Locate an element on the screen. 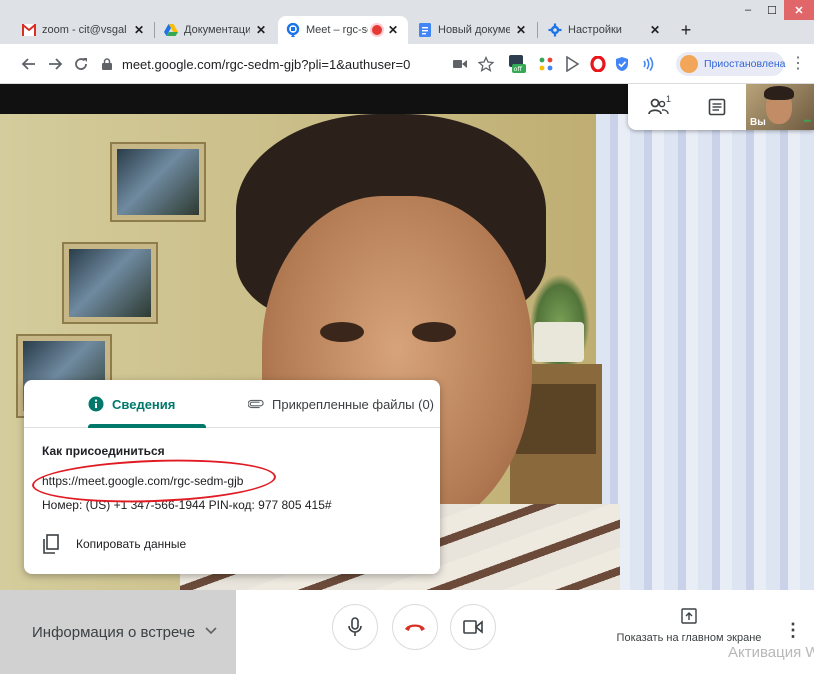  meeting-info-button: Информация о встрече is located at coordinates (118, 632).